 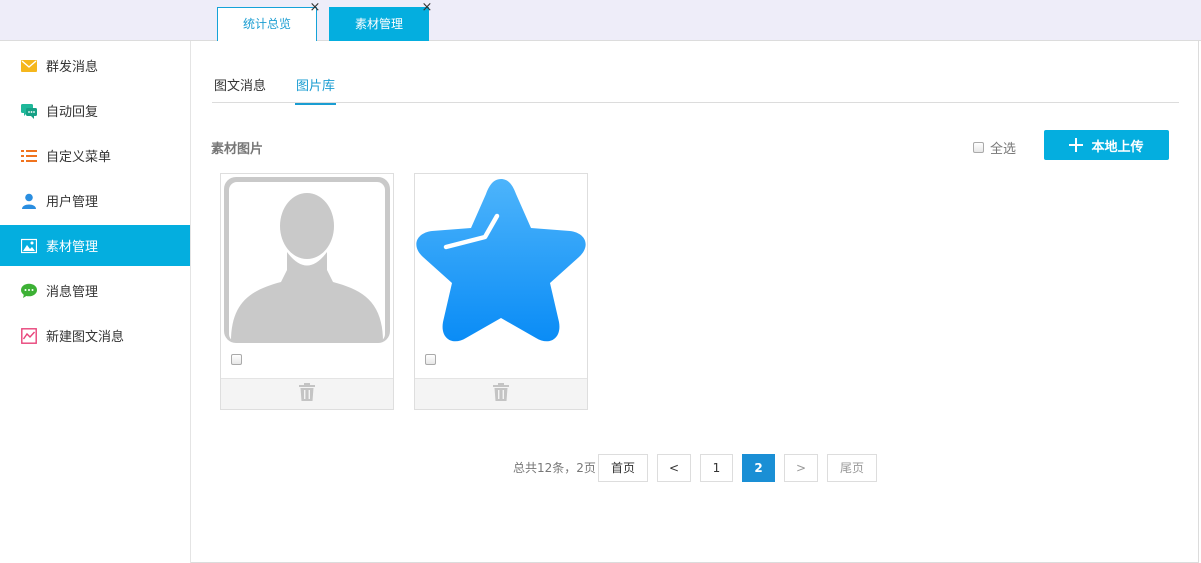 What do you see at coordinates (501, 260) in the screenshot?
I see `star-clock-icon` at bounding box center [501, 260].